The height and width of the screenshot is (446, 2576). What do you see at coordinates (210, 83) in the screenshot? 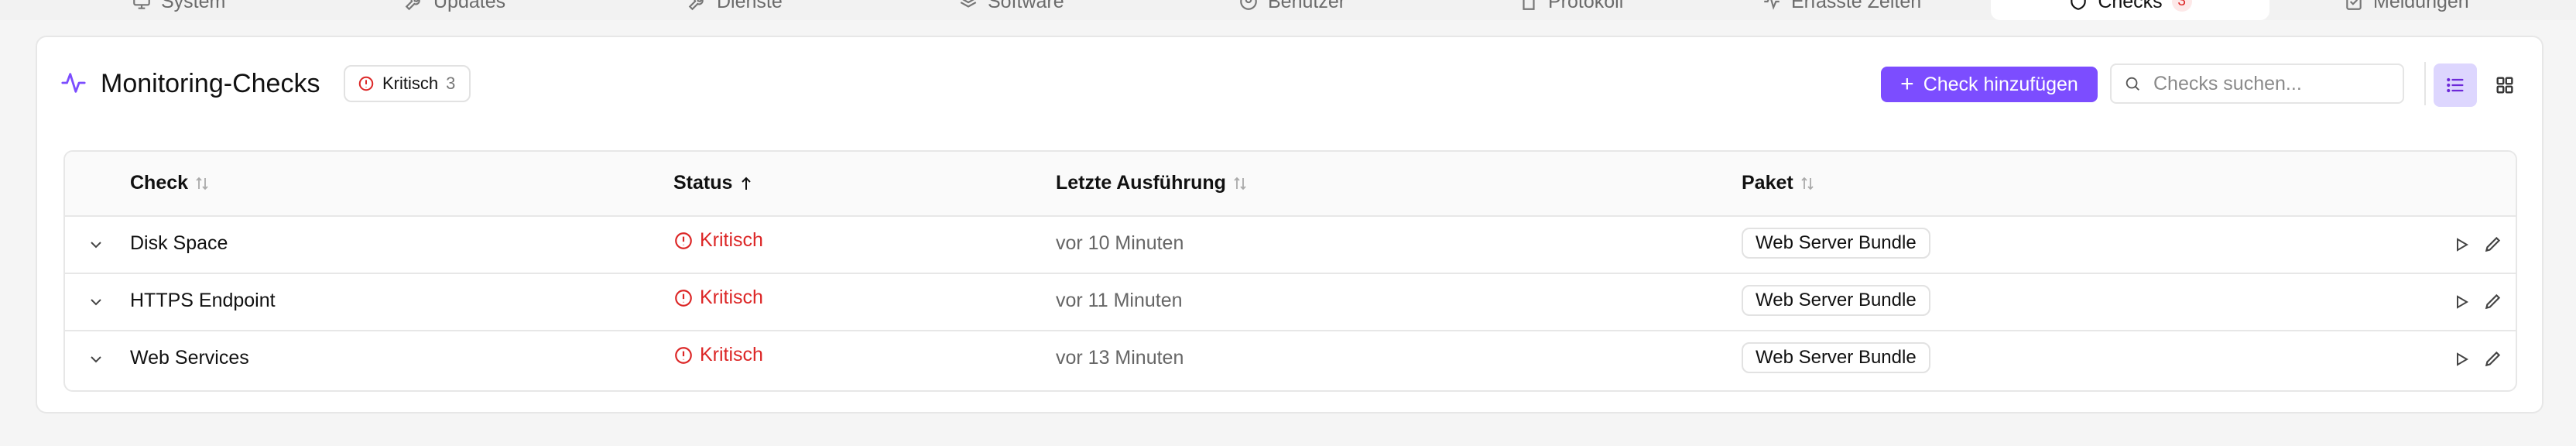
I see `page-title: Monitoring-Checks` at bounding box center [210, 83].